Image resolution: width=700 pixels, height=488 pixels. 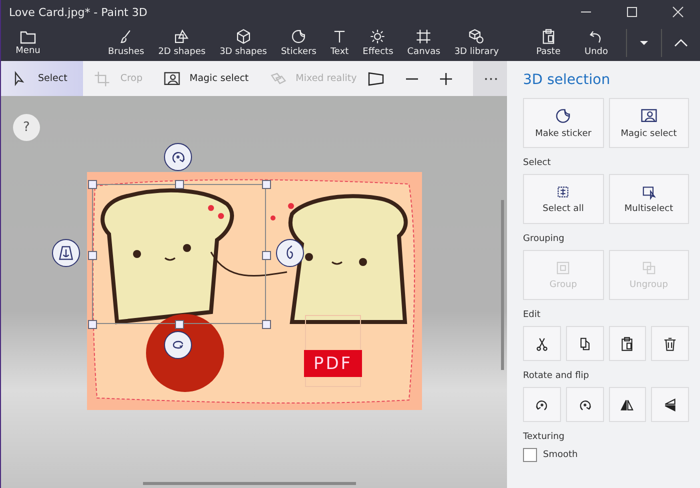 I want to click on tilt-icon, so click(x=66, y=253).